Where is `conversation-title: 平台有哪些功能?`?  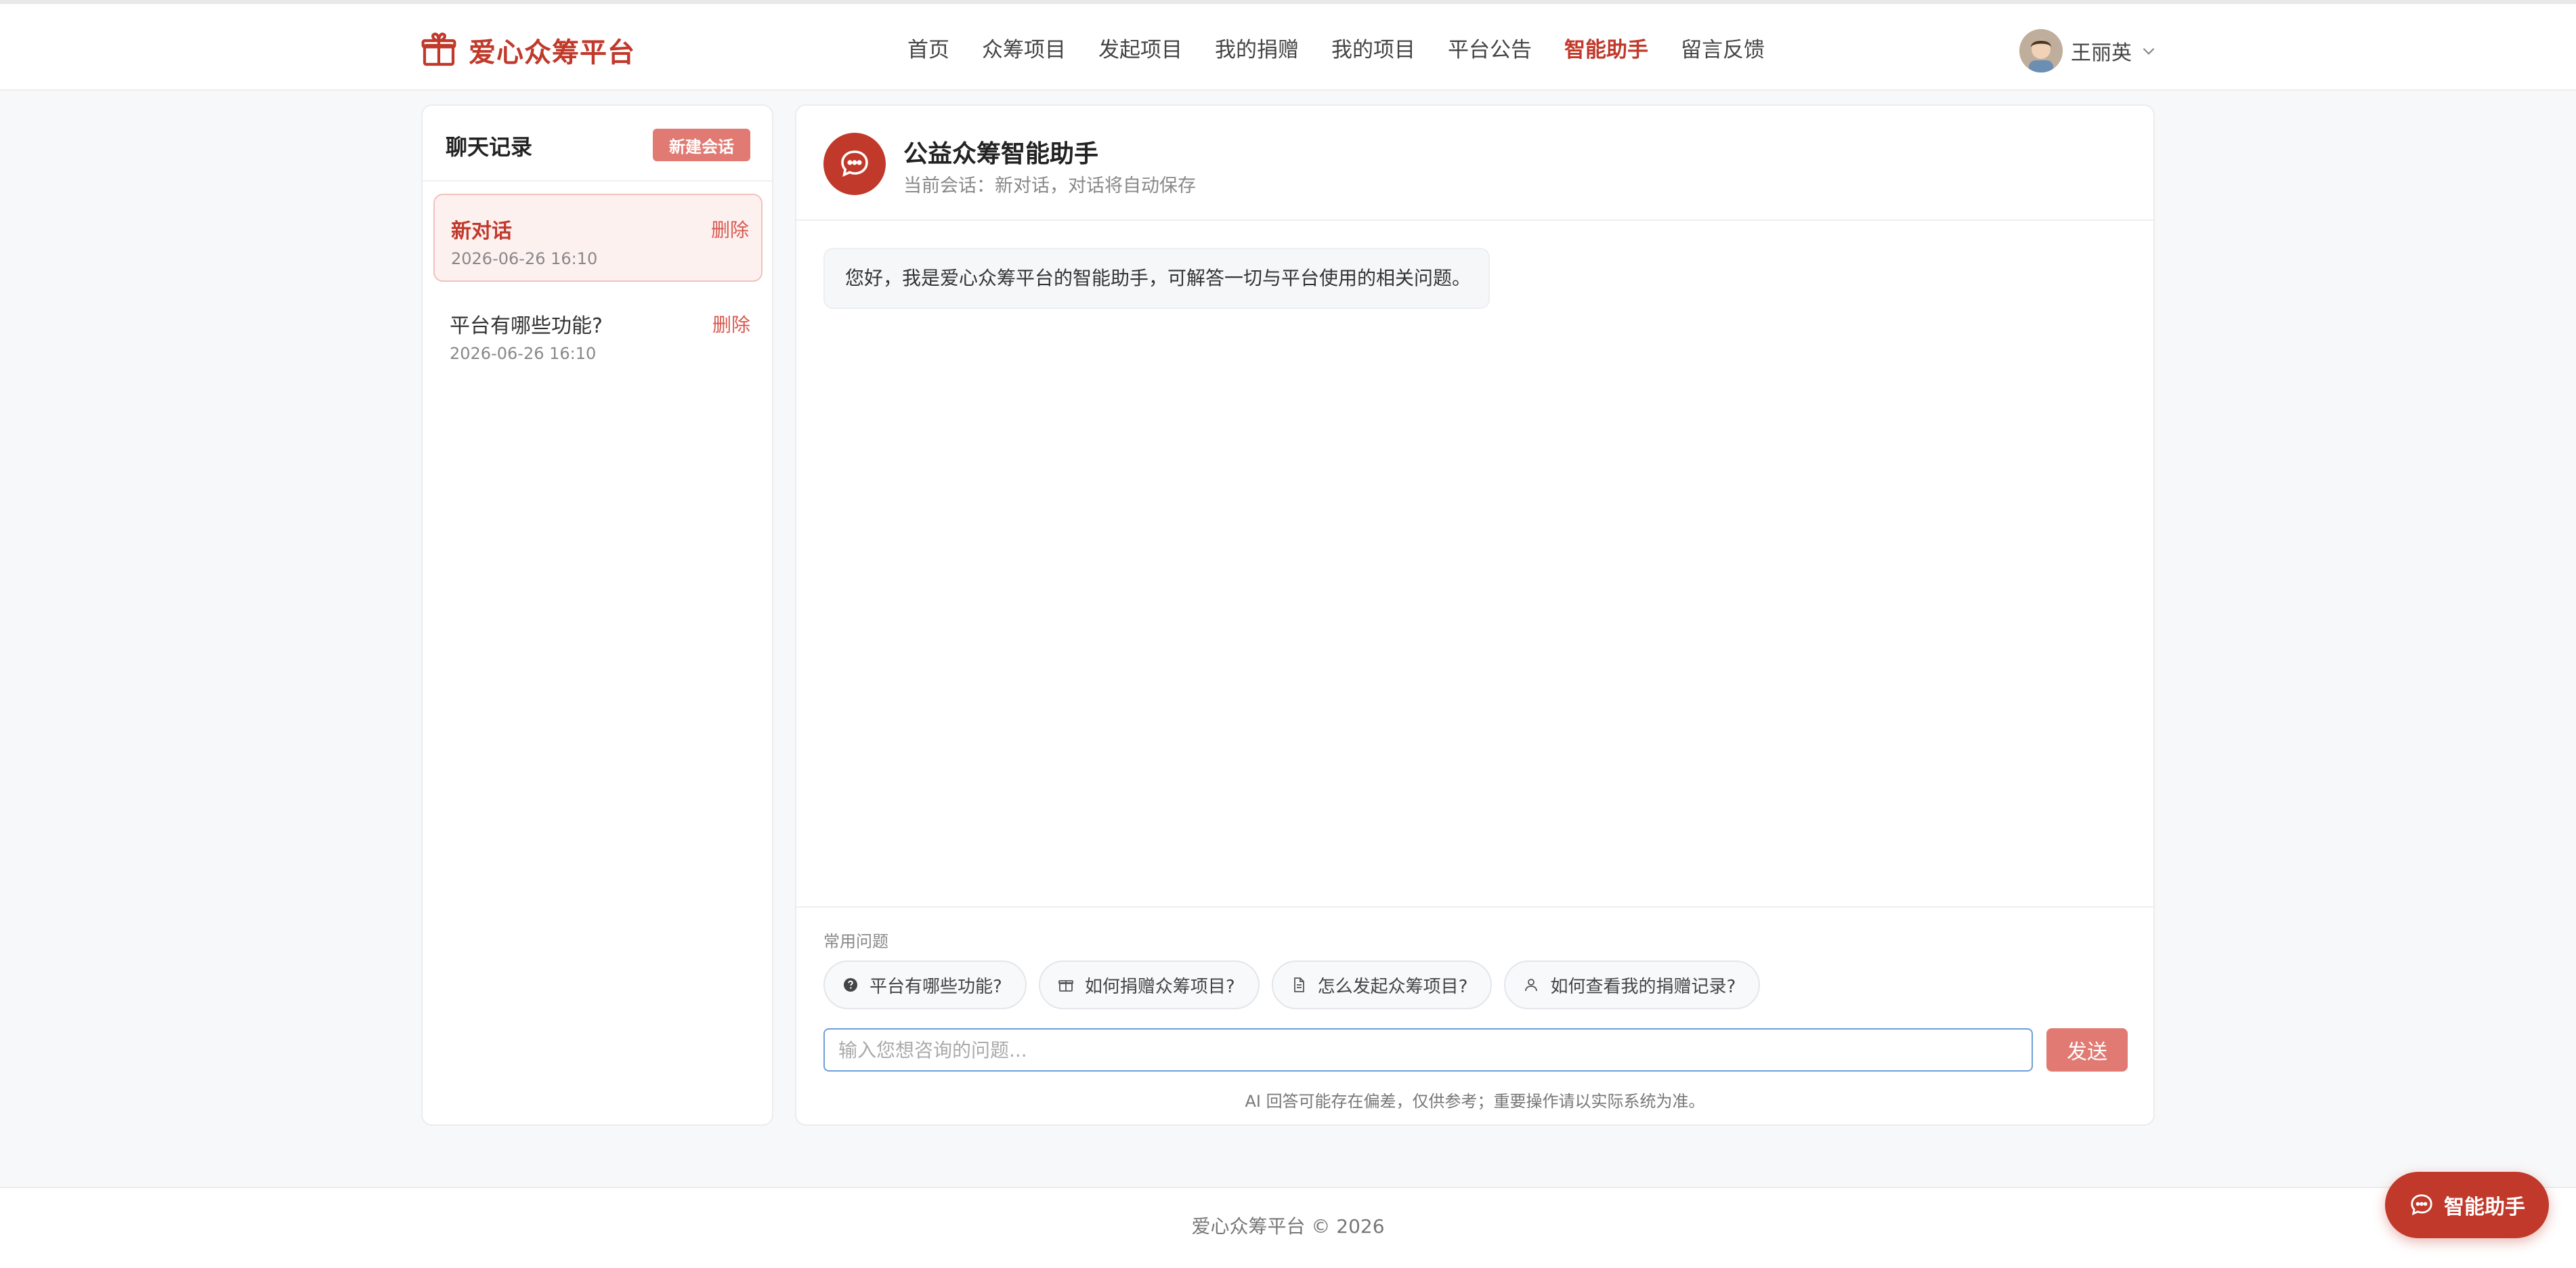 conversation-title: 平台有哪些功能? is located at coordinates (526, 326).